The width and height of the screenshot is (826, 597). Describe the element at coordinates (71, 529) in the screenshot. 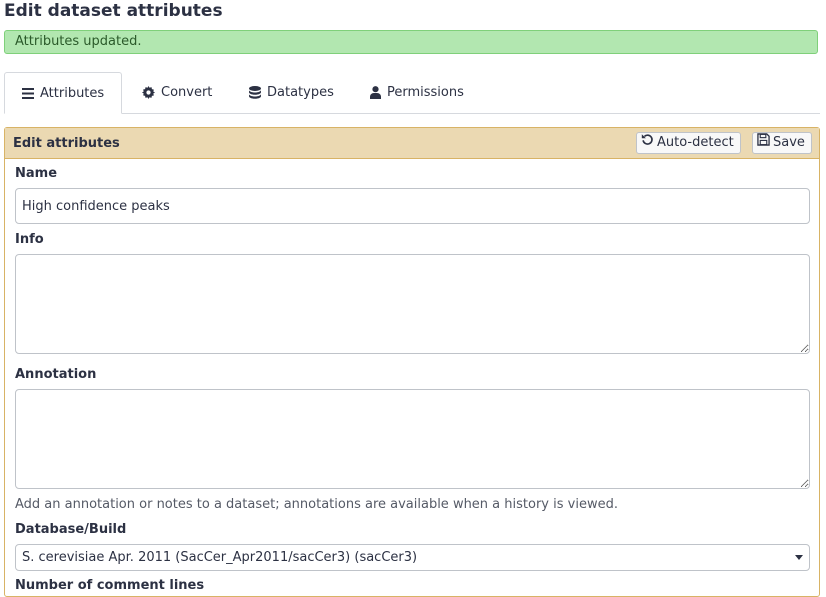

I see `database-build-label: Database/Build` at that location.